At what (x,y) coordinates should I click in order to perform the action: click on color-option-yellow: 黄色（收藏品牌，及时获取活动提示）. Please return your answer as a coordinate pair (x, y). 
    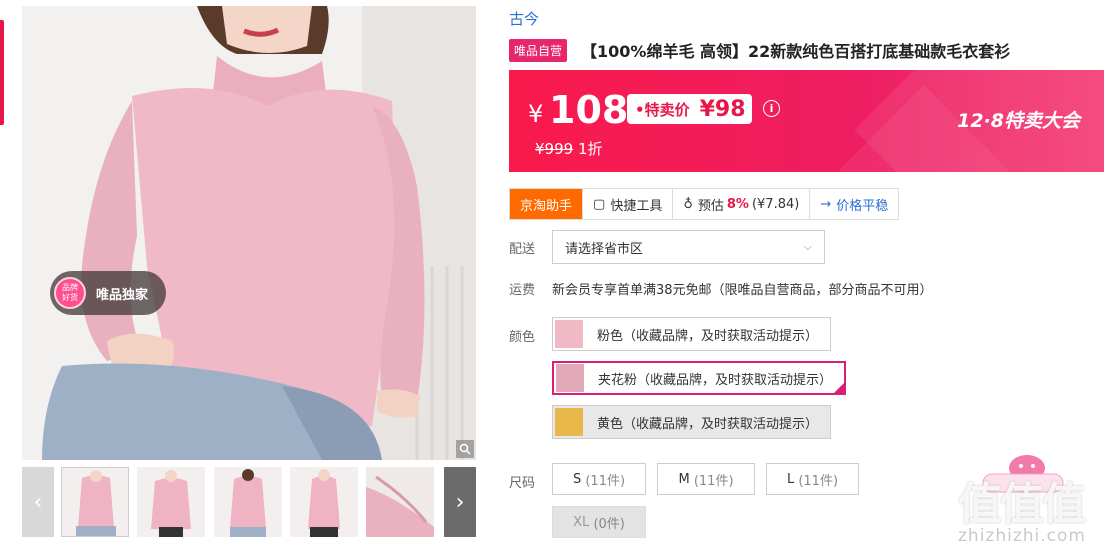
    Looking at the image, I should click on (692, 422).